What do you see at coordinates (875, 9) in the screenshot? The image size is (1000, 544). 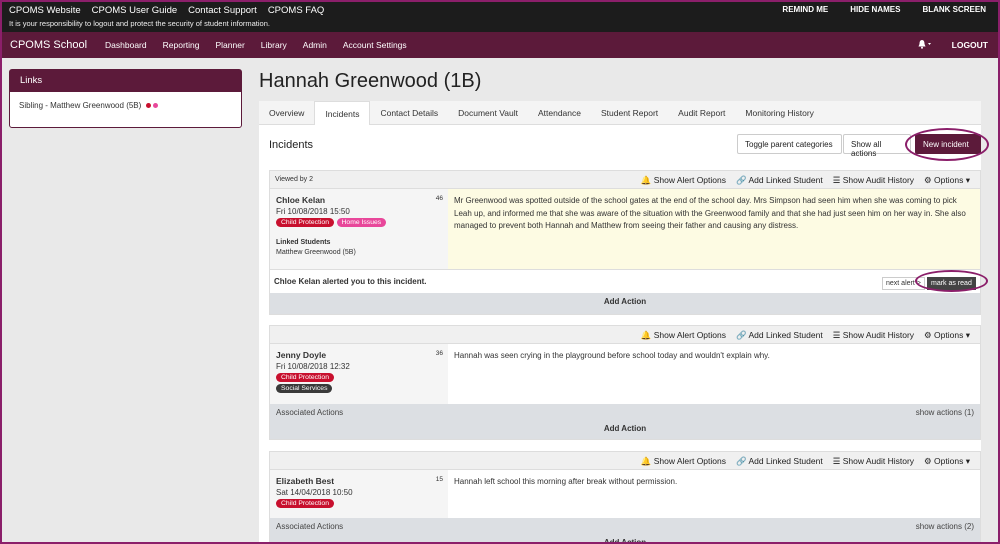 I see `hide-names-button: HIDE NAMES` at bounding box center [875, 9].